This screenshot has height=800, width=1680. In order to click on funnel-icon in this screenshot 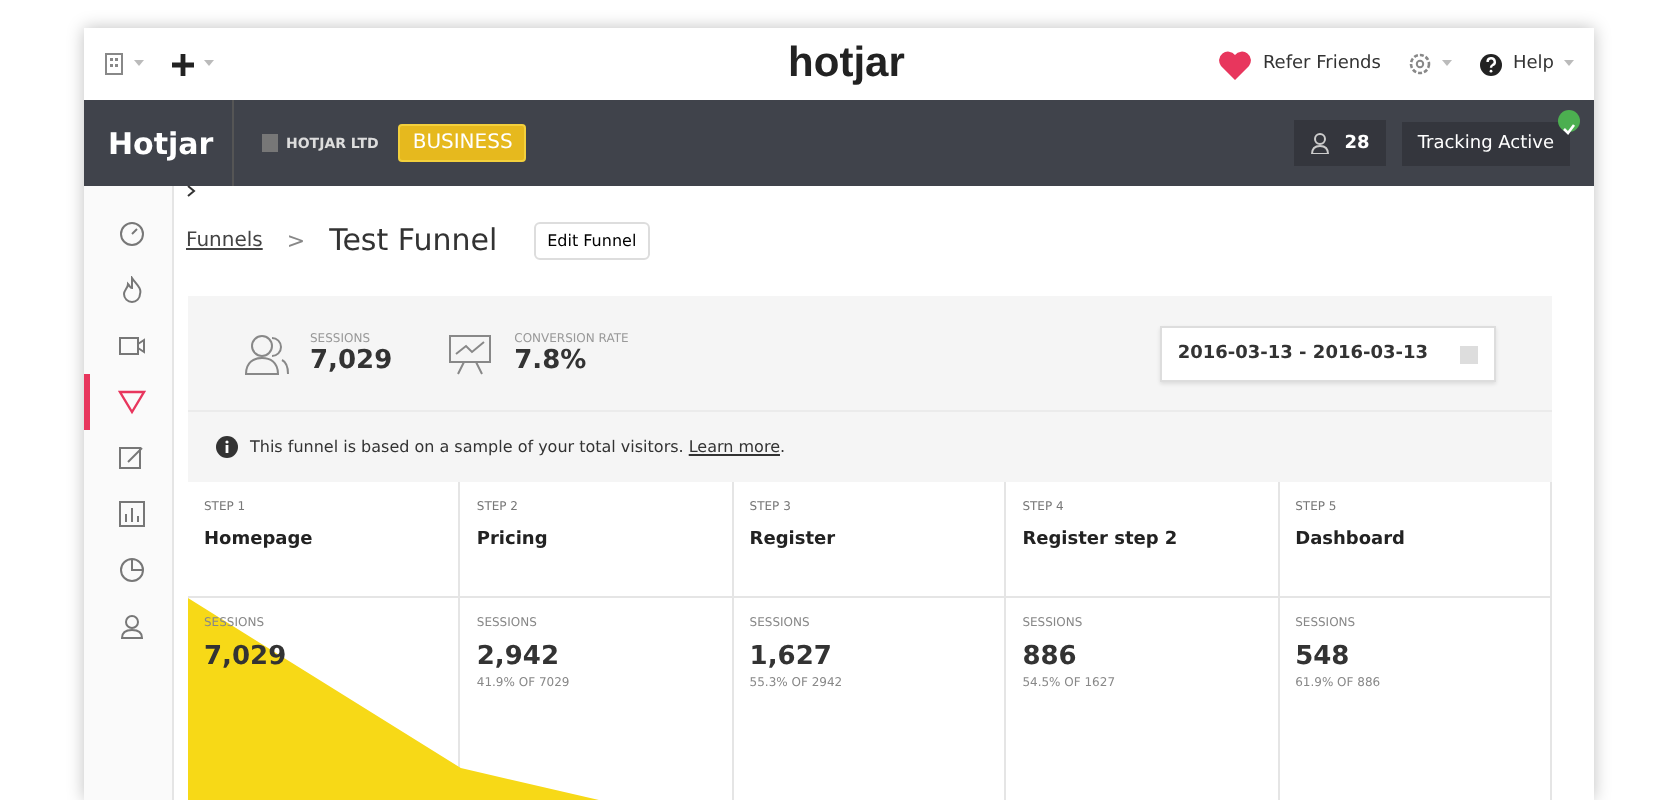, I will do `click(131, 402)`.